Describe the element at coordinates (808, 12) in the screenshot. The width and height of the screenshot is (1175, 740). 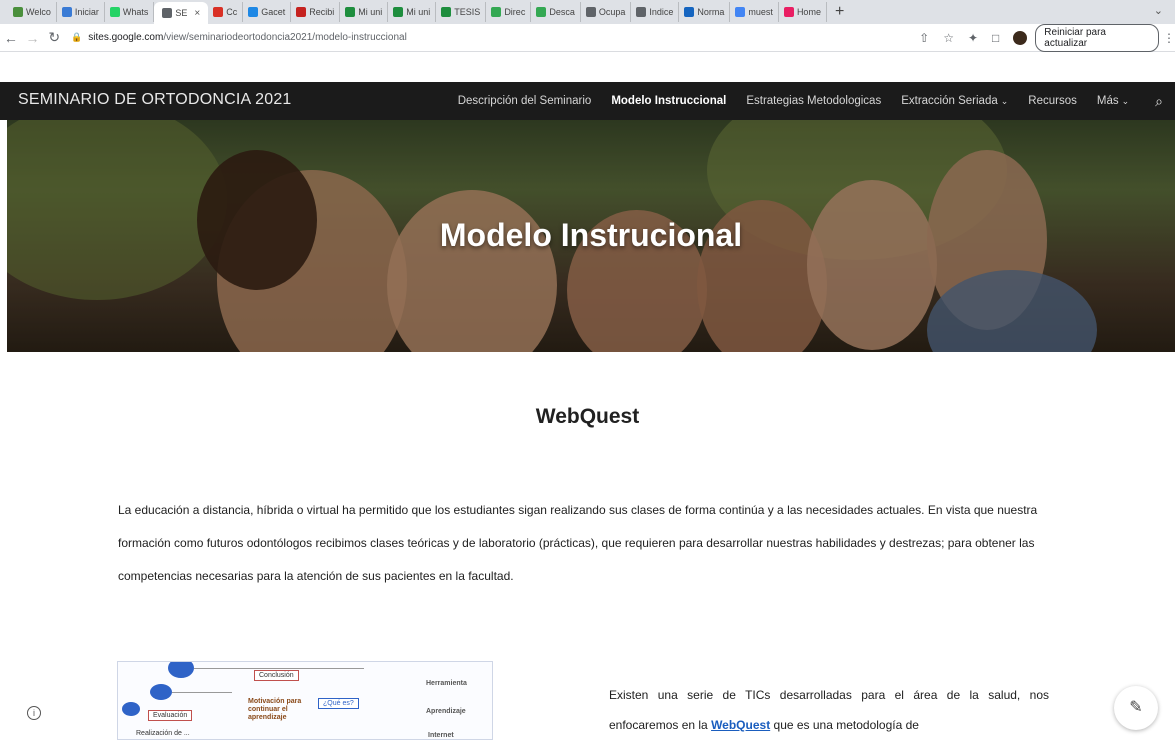
I see `tab-label: Home` at that location.